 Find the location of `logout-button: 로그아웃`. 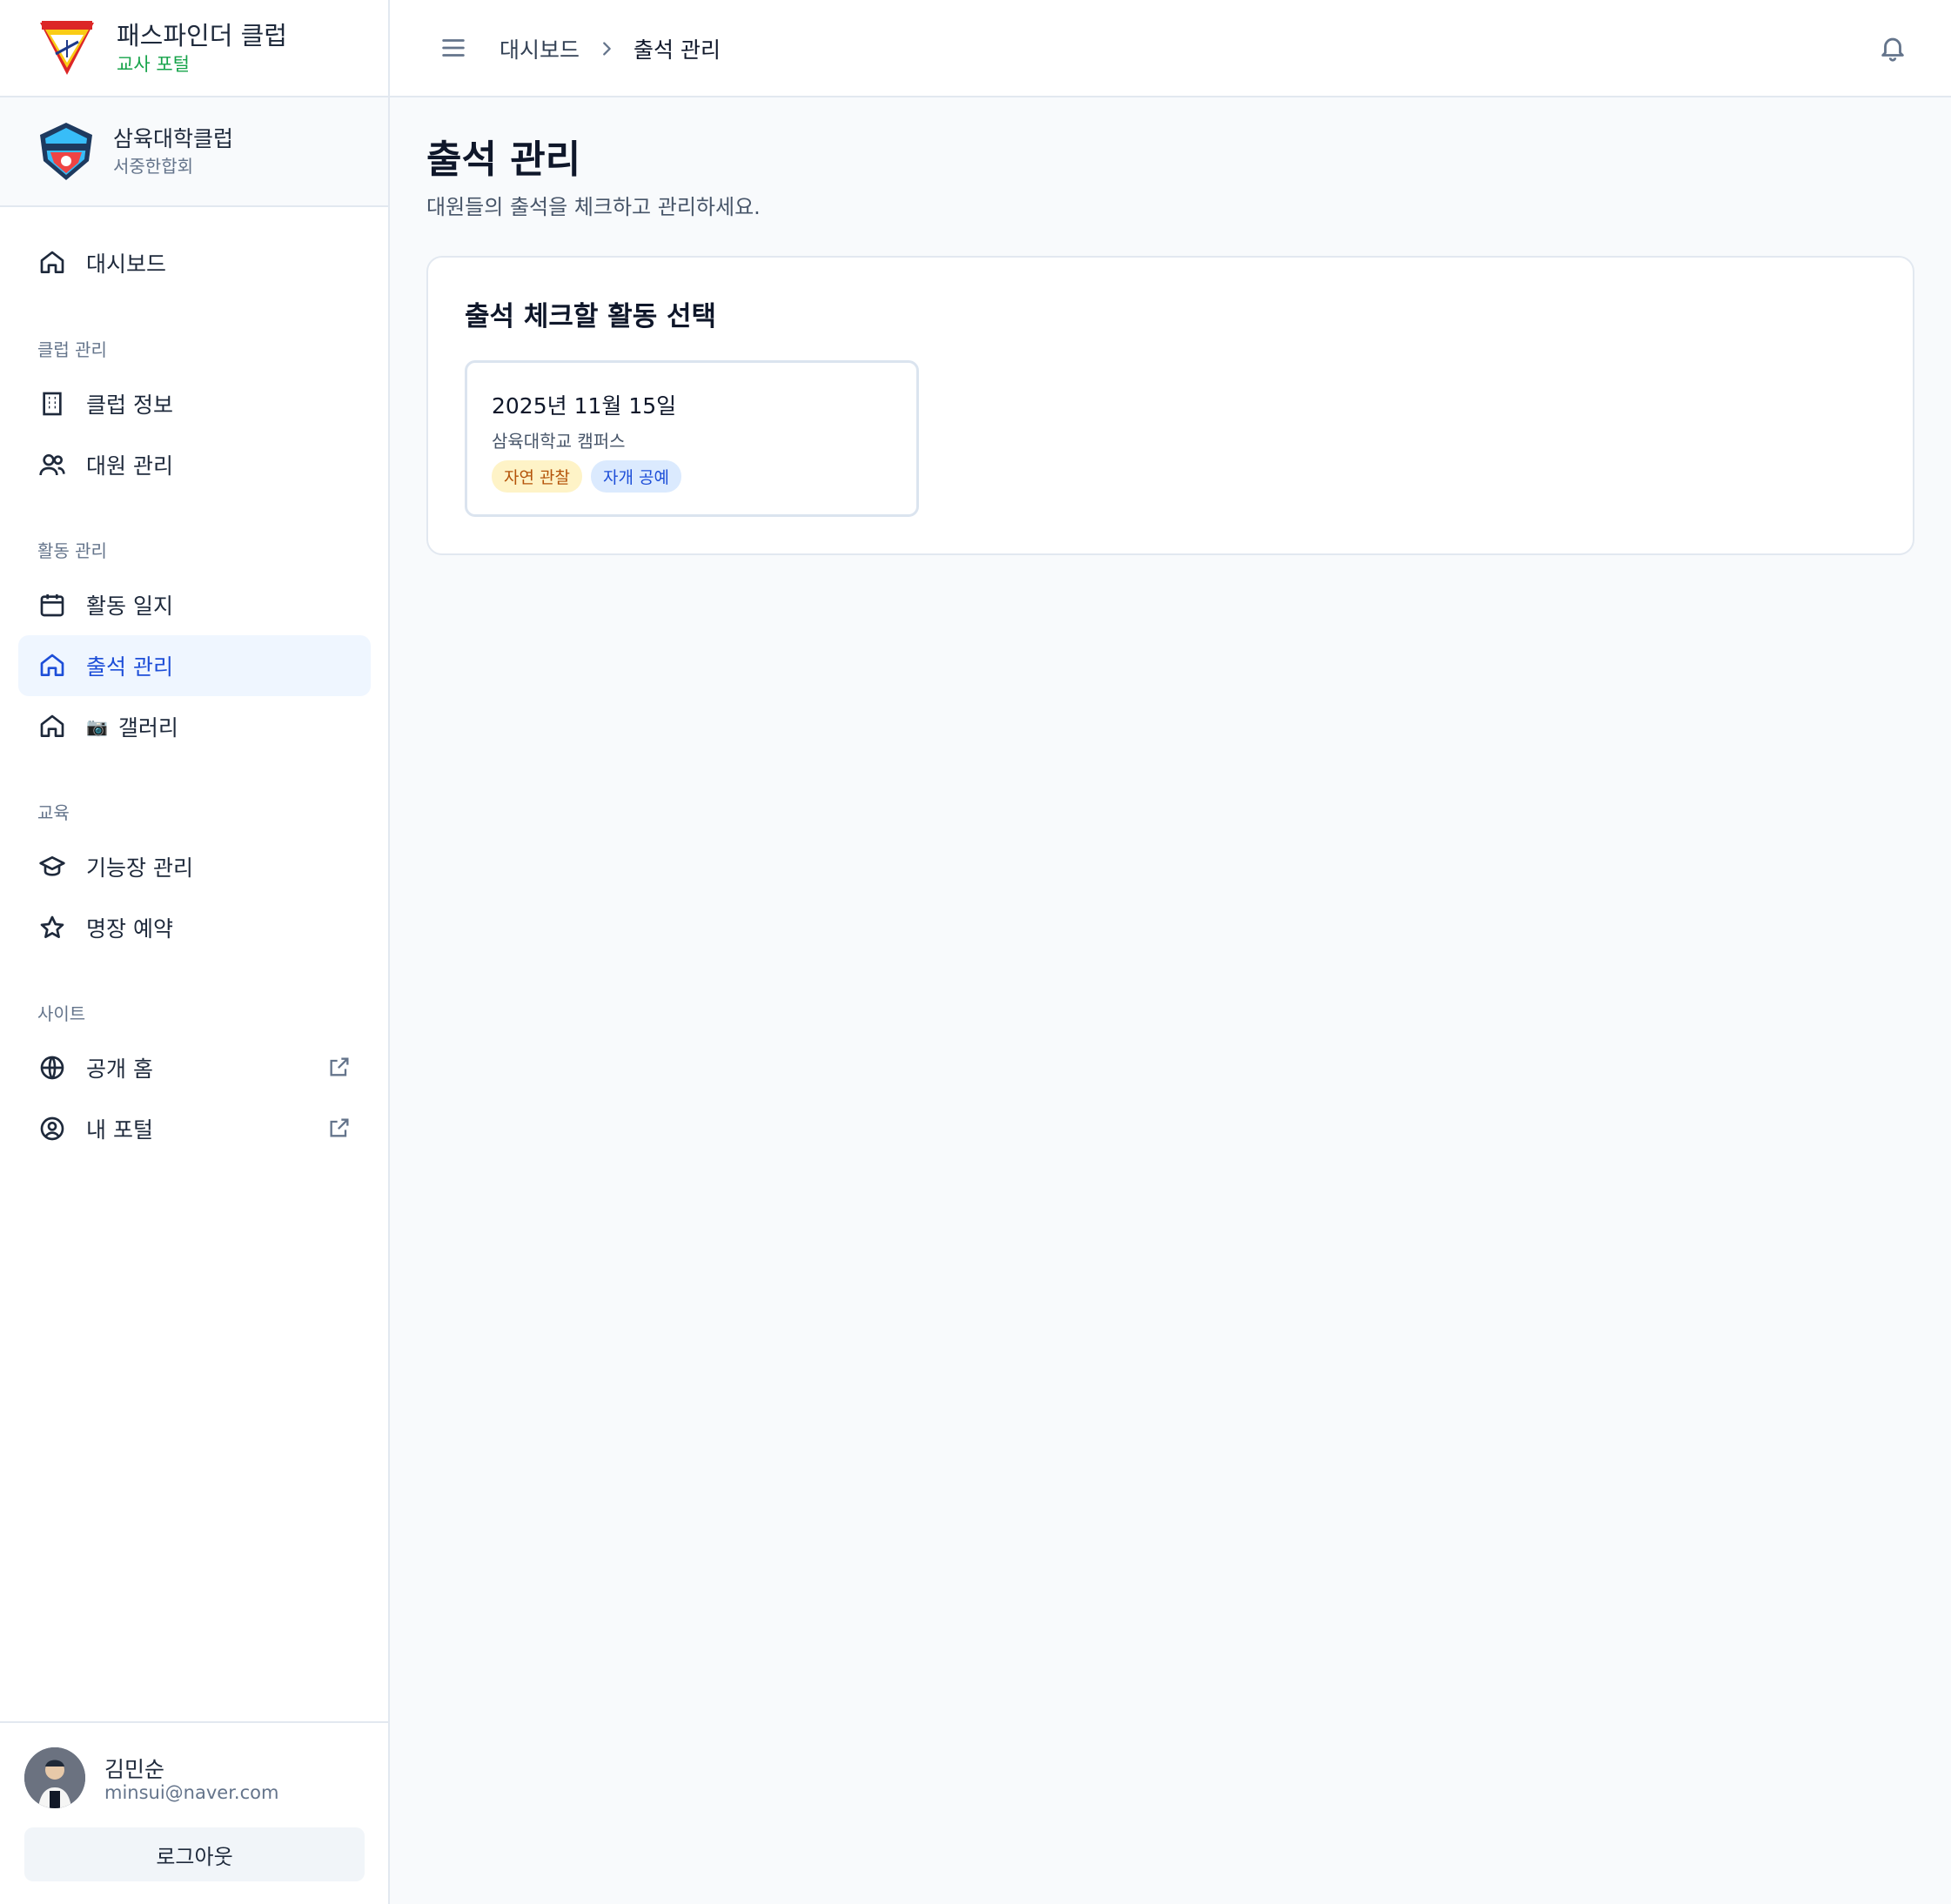

logout-button: 로그아웃 is located at coordinates (194, 1854).